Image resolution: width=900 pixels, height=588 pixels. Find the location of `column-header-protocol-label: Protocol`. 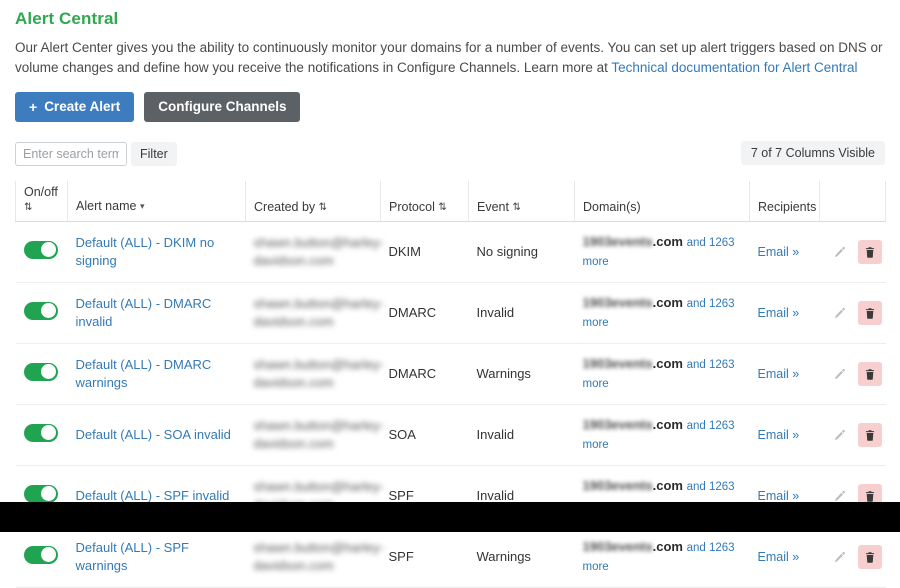

column-header-protocol-label: Protocol is located at coordinates (412, 207).